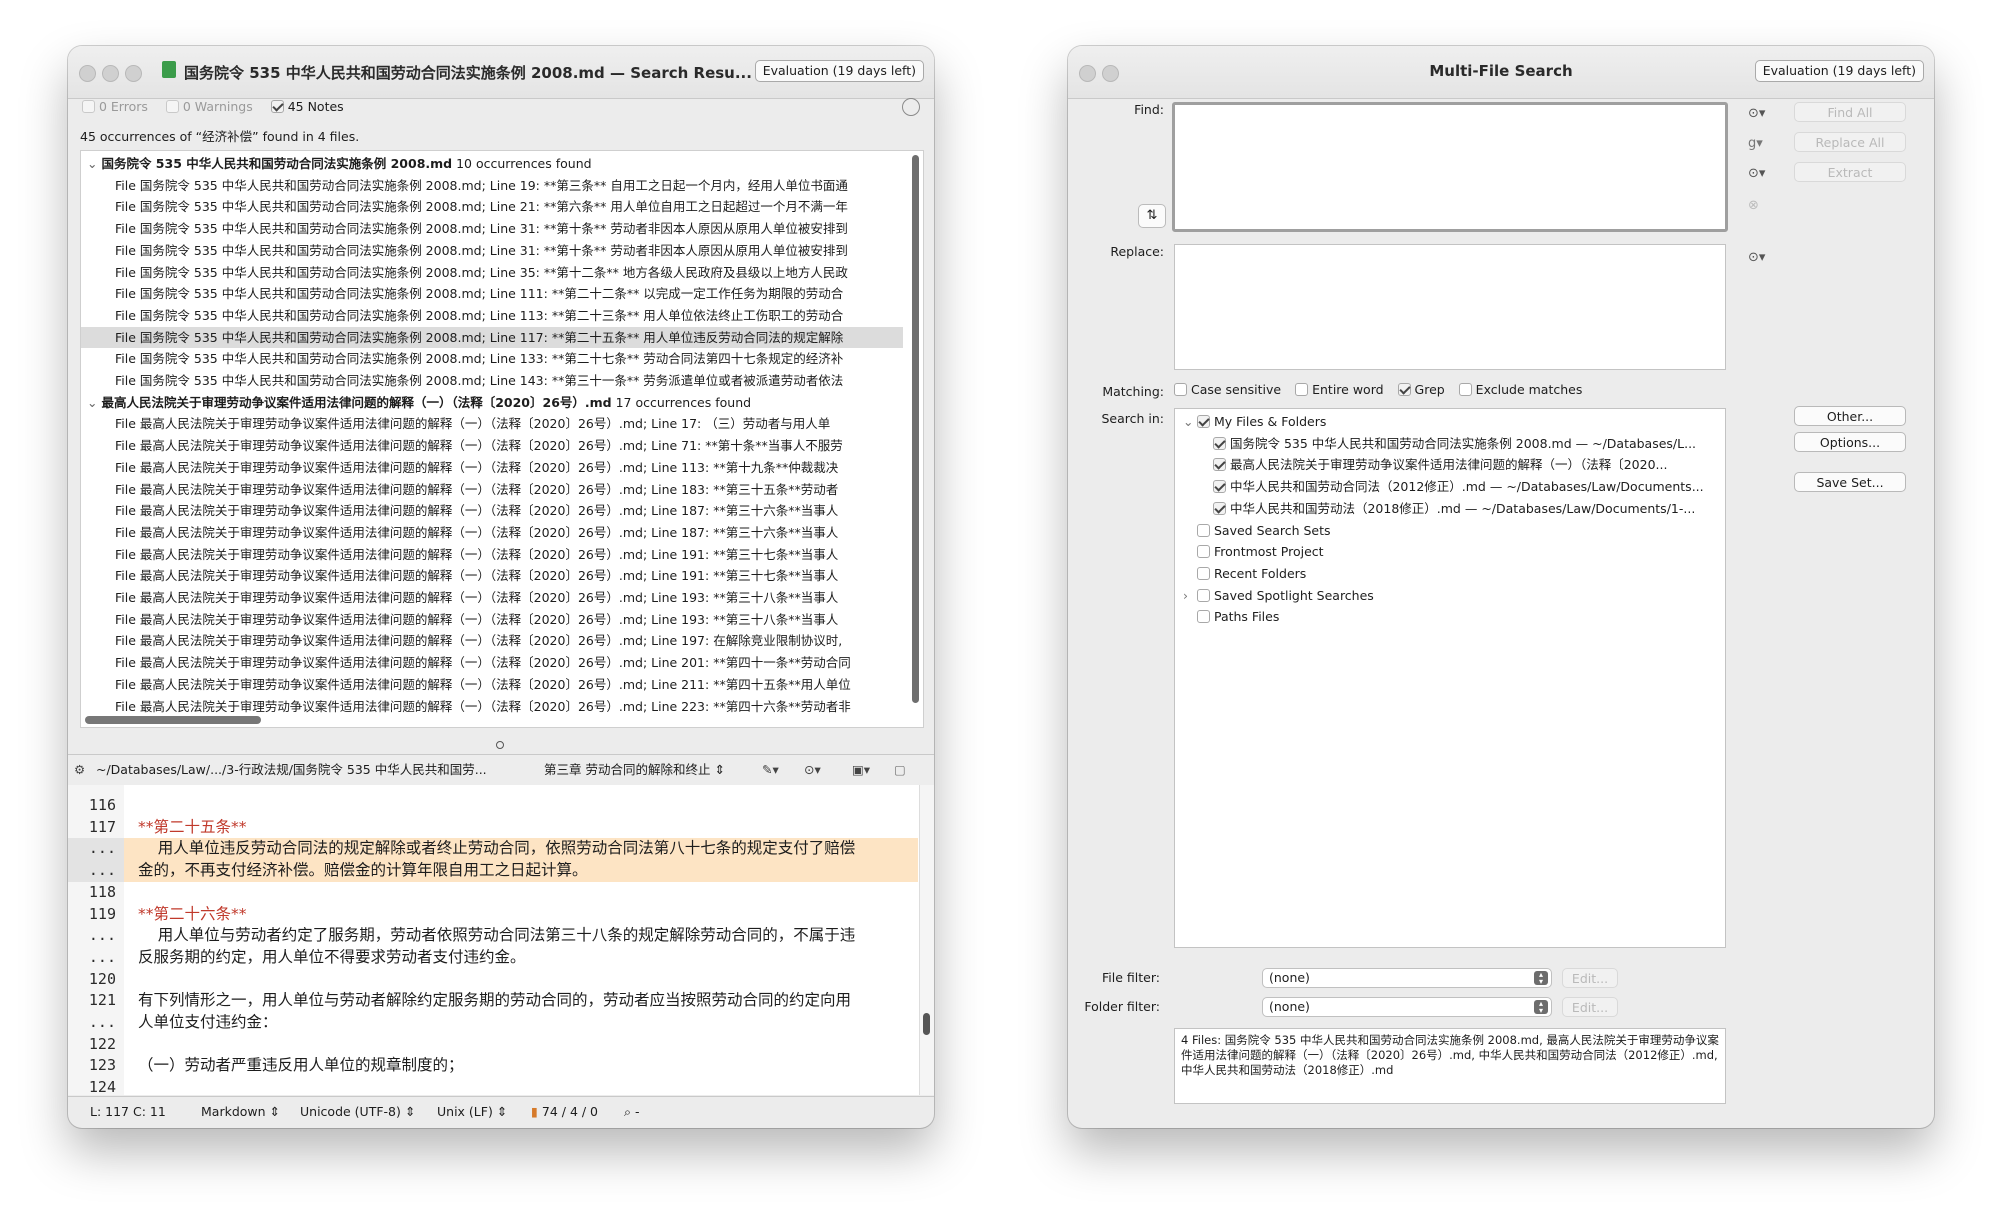  Describe the element at coordinates (564, 1112) in the screenshot. I see `document-stats: ▮ 74 / 4 / 0` at that location.